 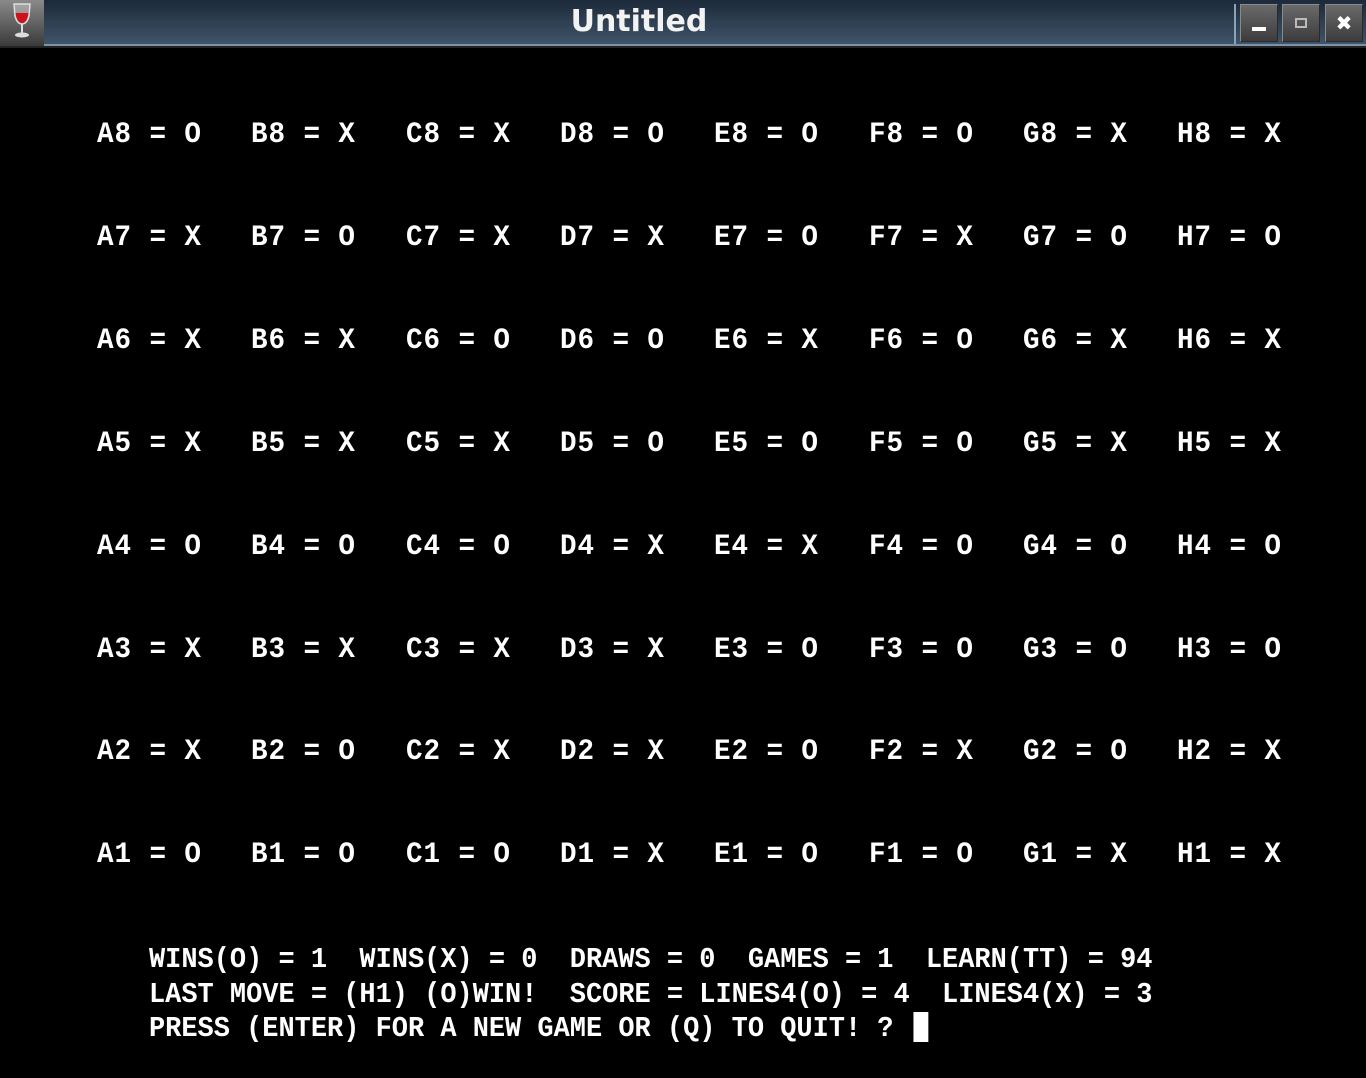 I want to click on board-cell: G2 = O, so click(x=1075, y=752).